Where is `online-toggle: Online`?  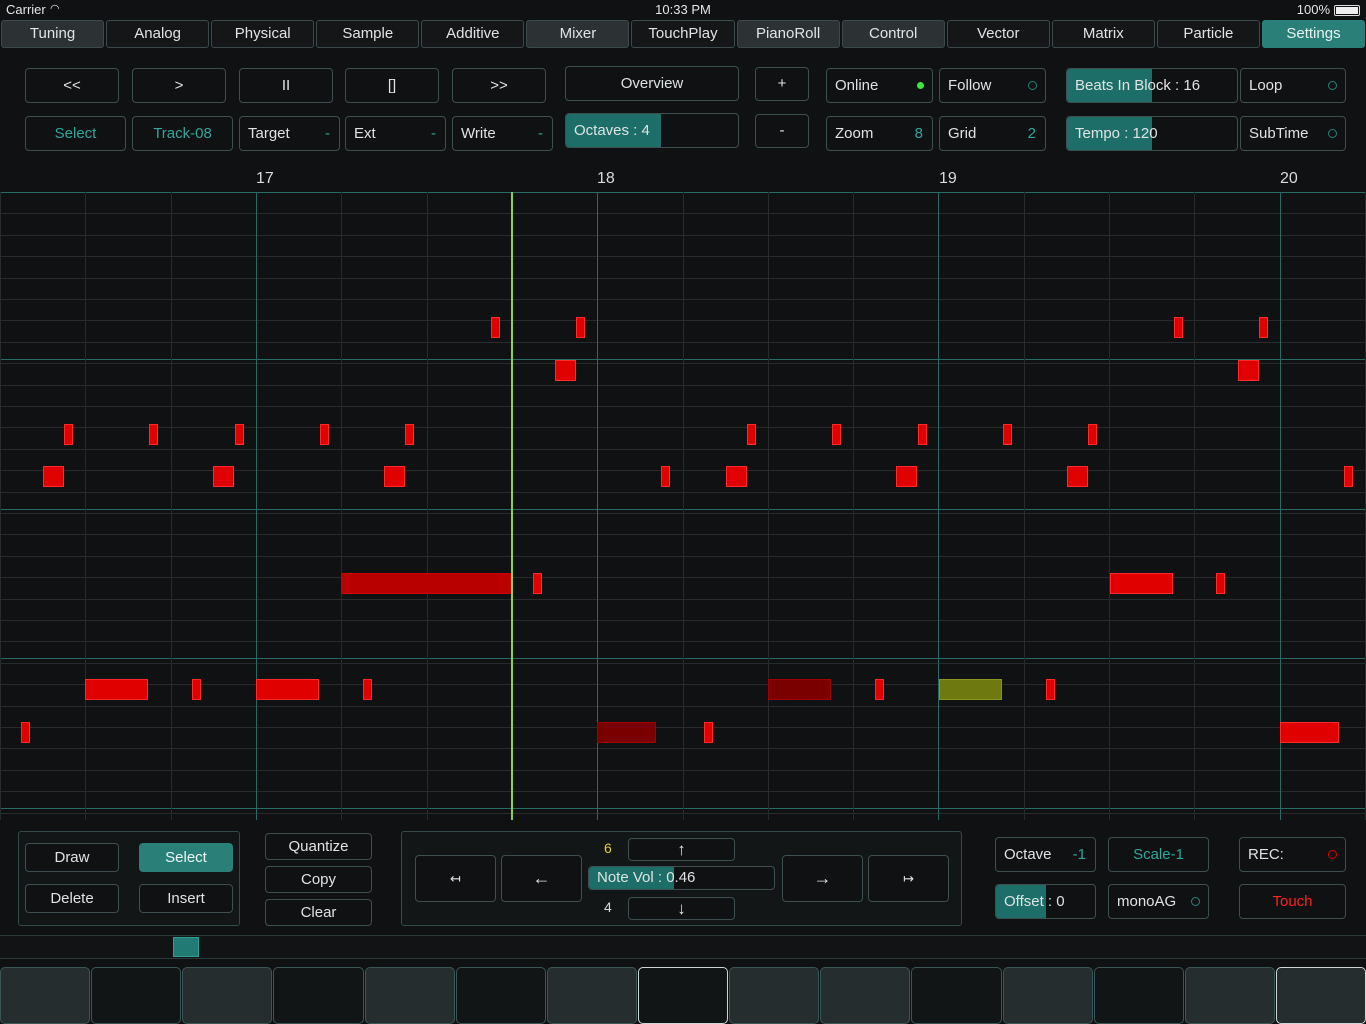
online-toggle: Online is located at coordinates (879, 85).